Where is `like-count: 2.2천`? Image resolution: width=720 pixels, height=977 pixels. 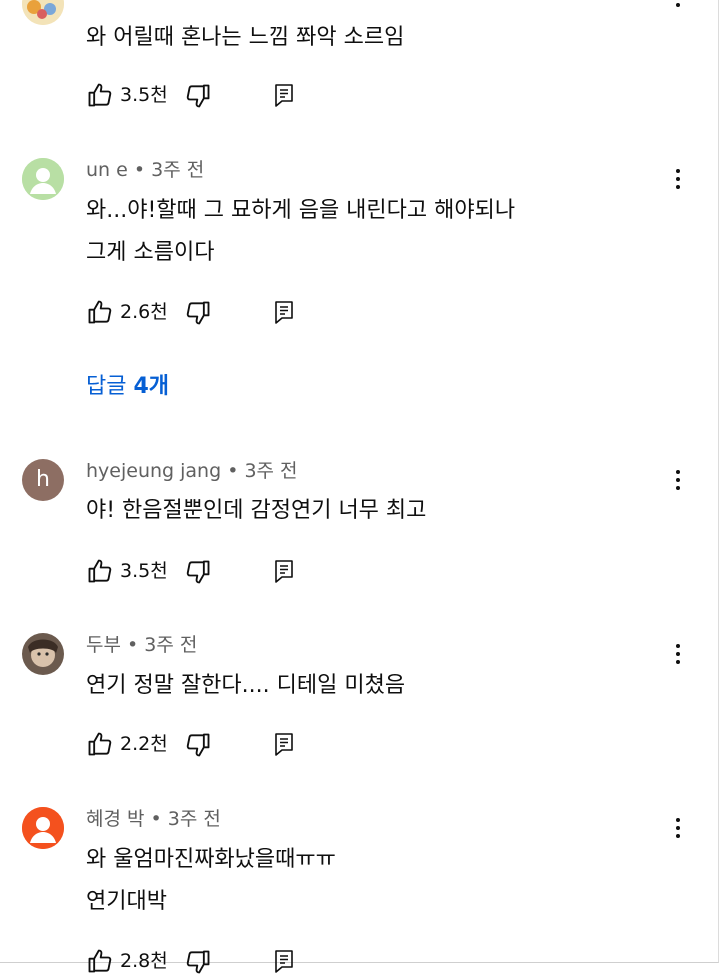 like-count: 2.2천 is located at coordinates (144, 744).